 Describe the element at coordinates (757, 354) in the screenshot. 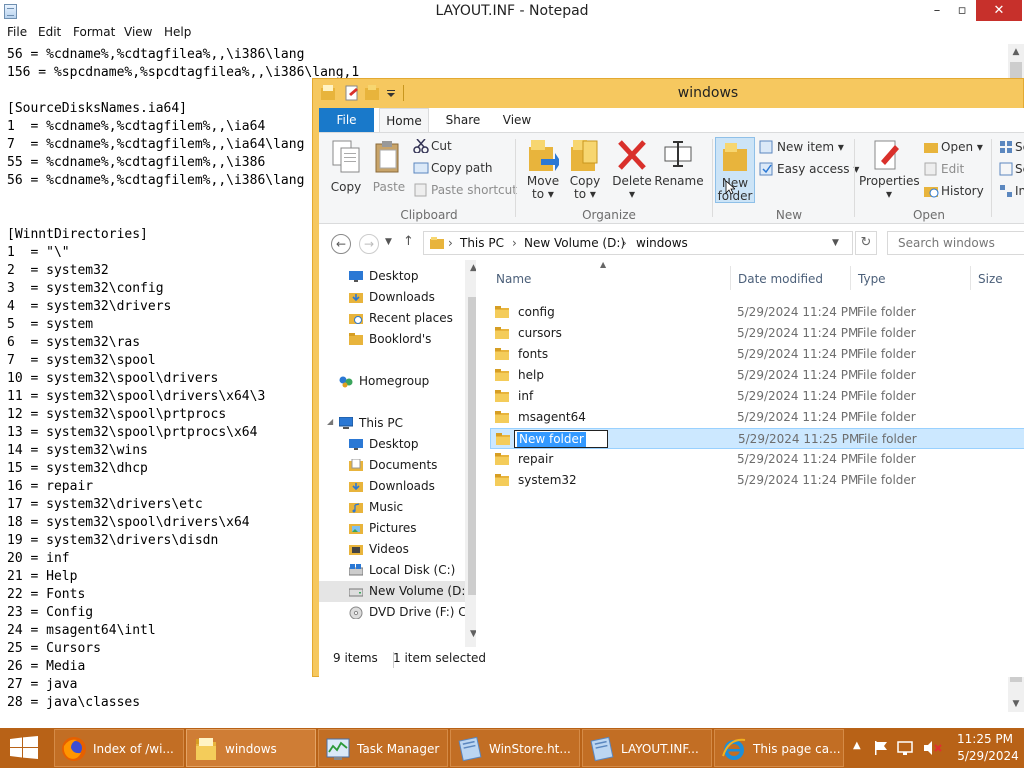

I see `file-row: fonts 5/29/2024 11:24 PM File folder` at that location.